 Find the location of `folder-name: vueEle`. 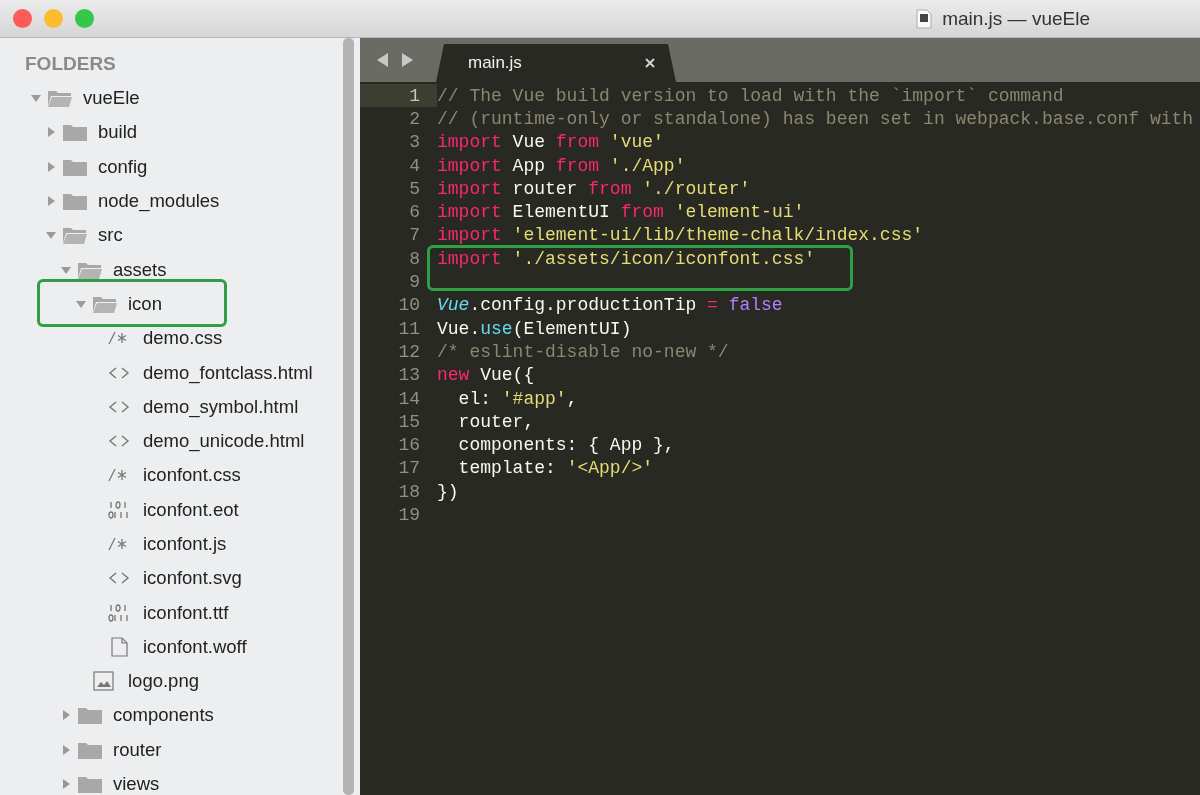

folder-name: vueEle is located at coordinates (111, 98).